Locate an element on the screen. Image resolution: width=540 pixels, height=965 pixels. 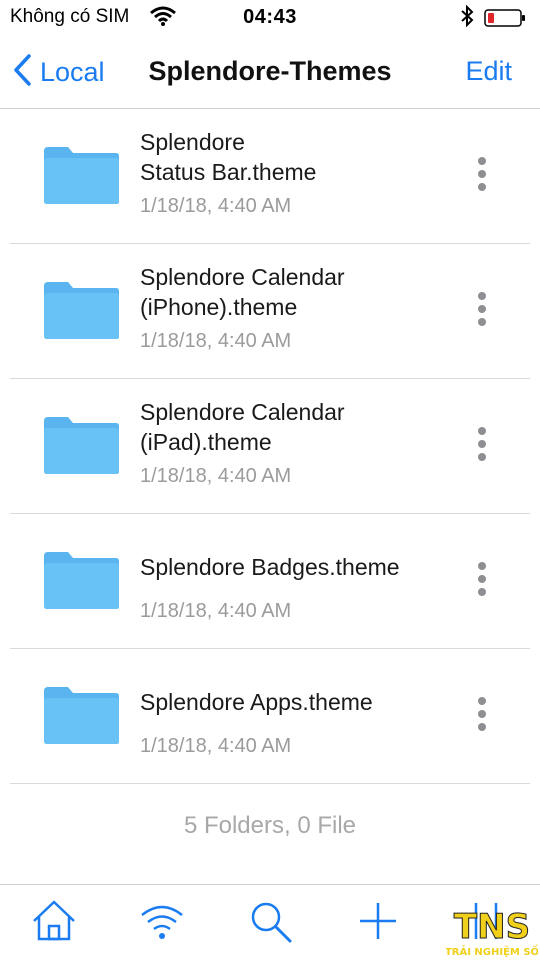
item-name-line2: Status Bar.theme is located at coordinates (228, 172).